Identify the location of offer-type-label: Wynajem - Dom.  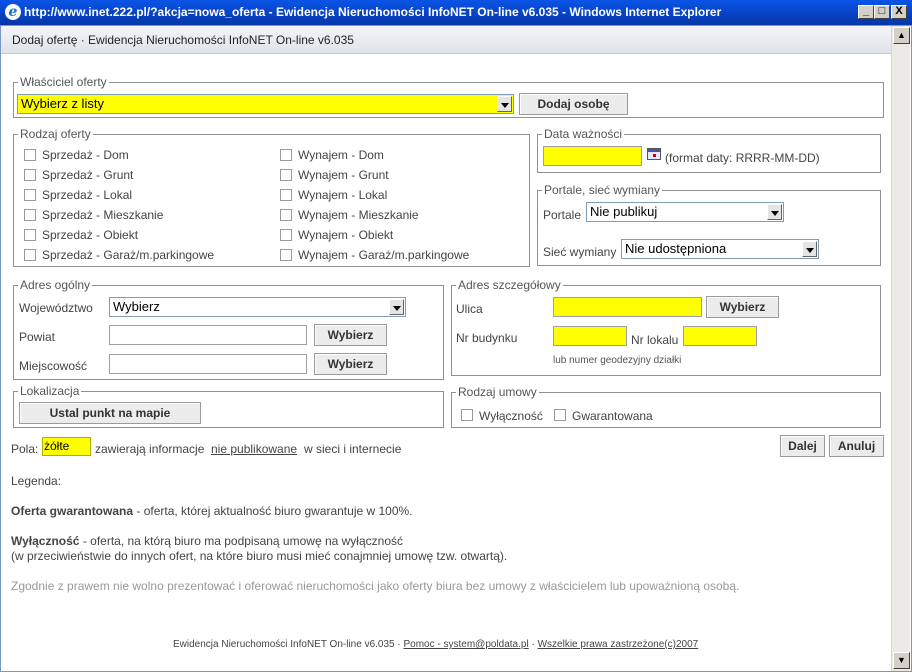
(341, 155).